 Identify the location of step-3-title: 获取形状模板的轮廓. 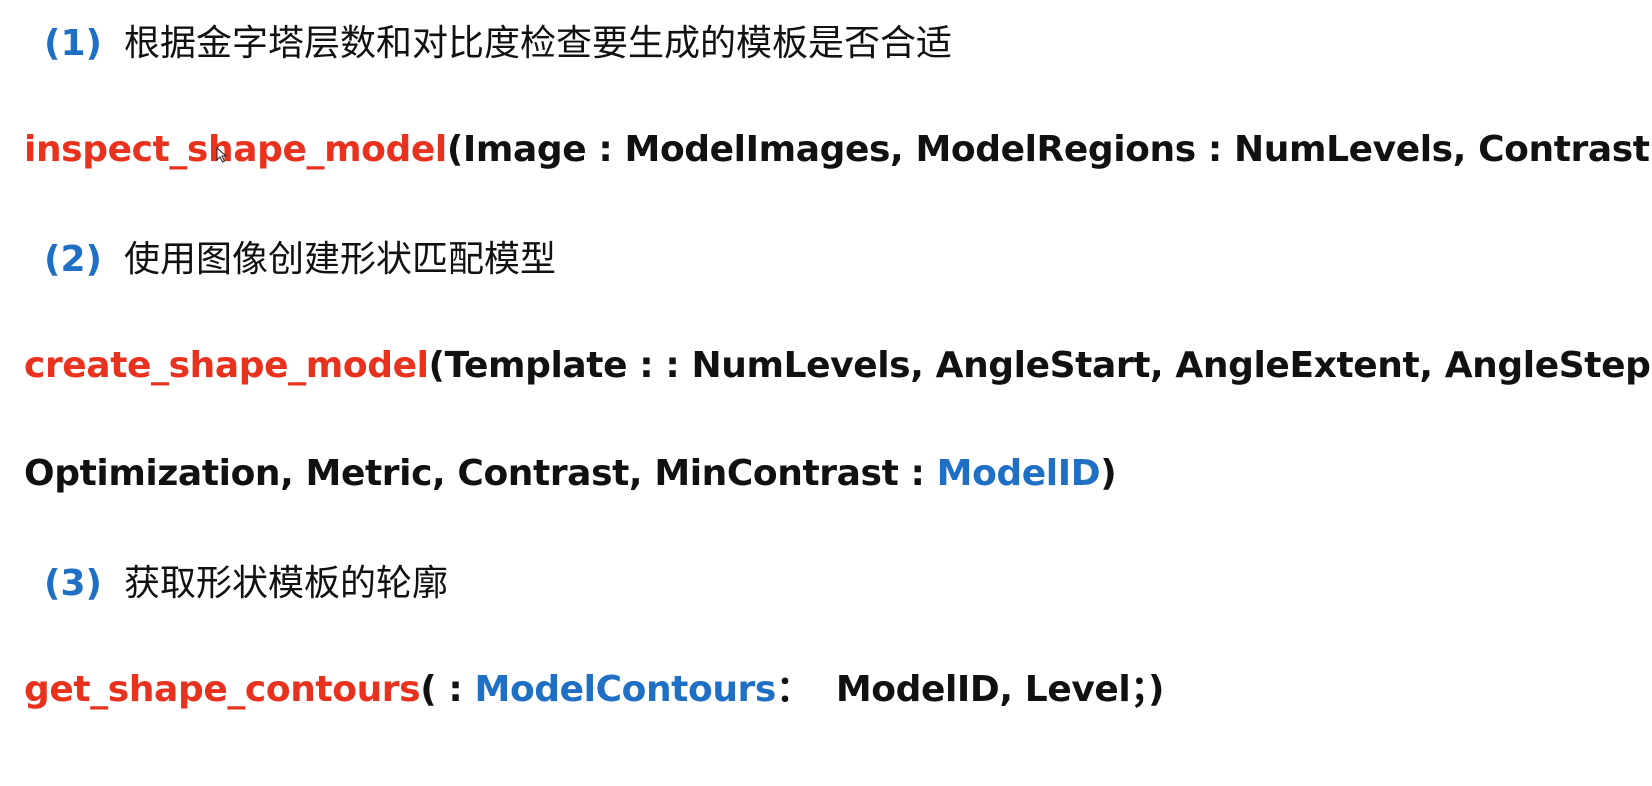
(285, 583).